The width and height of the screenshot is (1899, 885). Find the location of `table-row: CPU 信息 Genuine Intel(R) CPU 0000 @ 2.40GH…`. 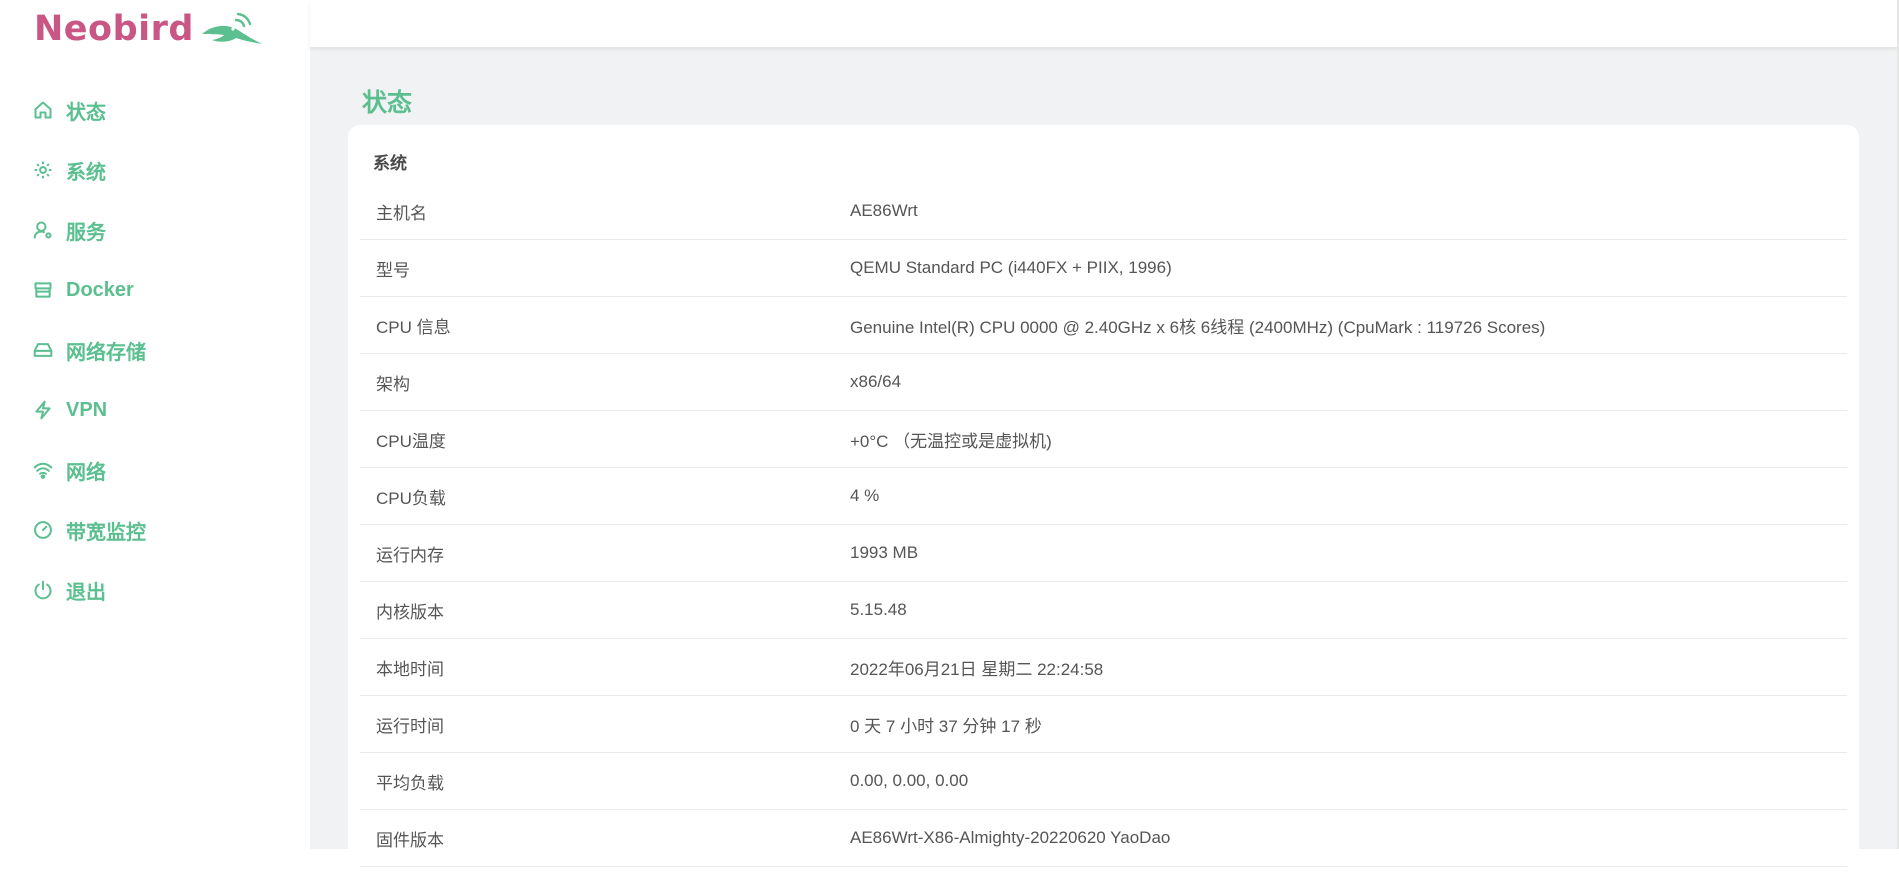

table-row: CPU 信息 Genuine Intel(R) CPU 0000 @ 2.40GH… is located at coordinates (1103, 325).